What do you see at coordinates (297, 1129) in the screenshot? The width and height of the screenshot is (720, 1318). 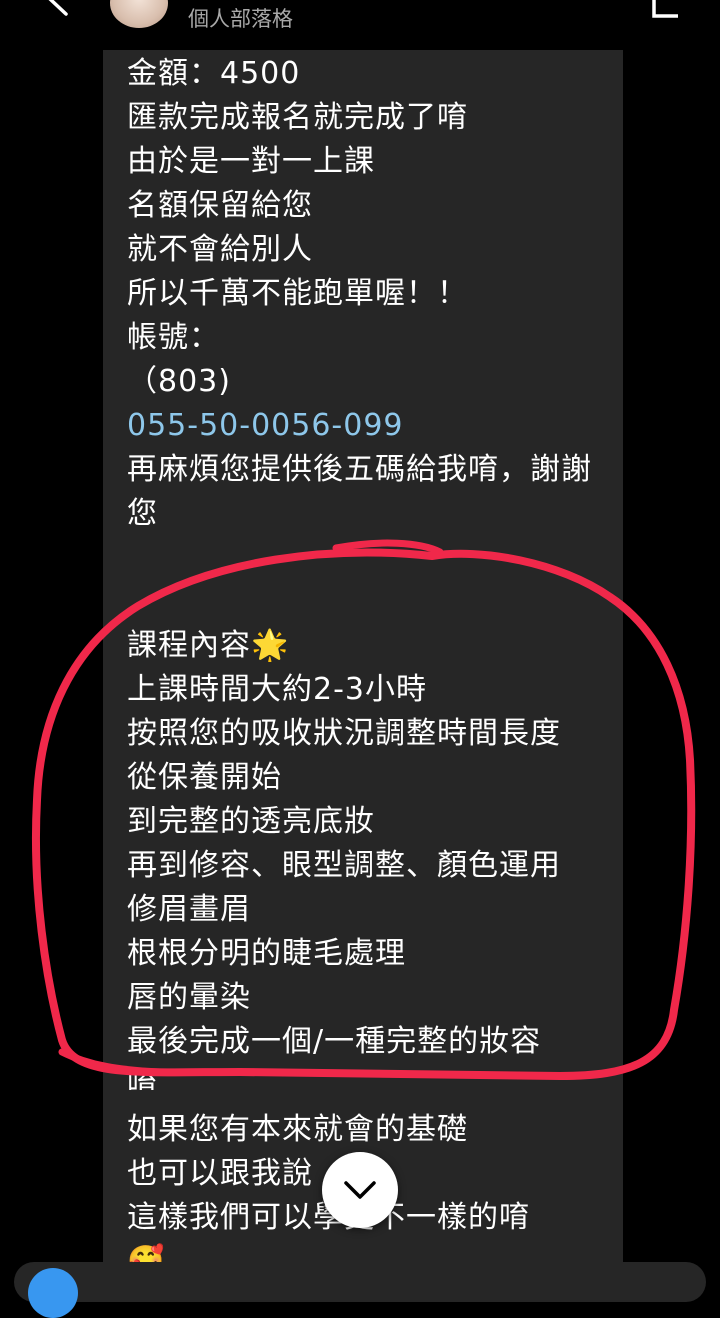 I see `message-line: 如果您有本來就會的基礎` at bounding box center [297, 1129].